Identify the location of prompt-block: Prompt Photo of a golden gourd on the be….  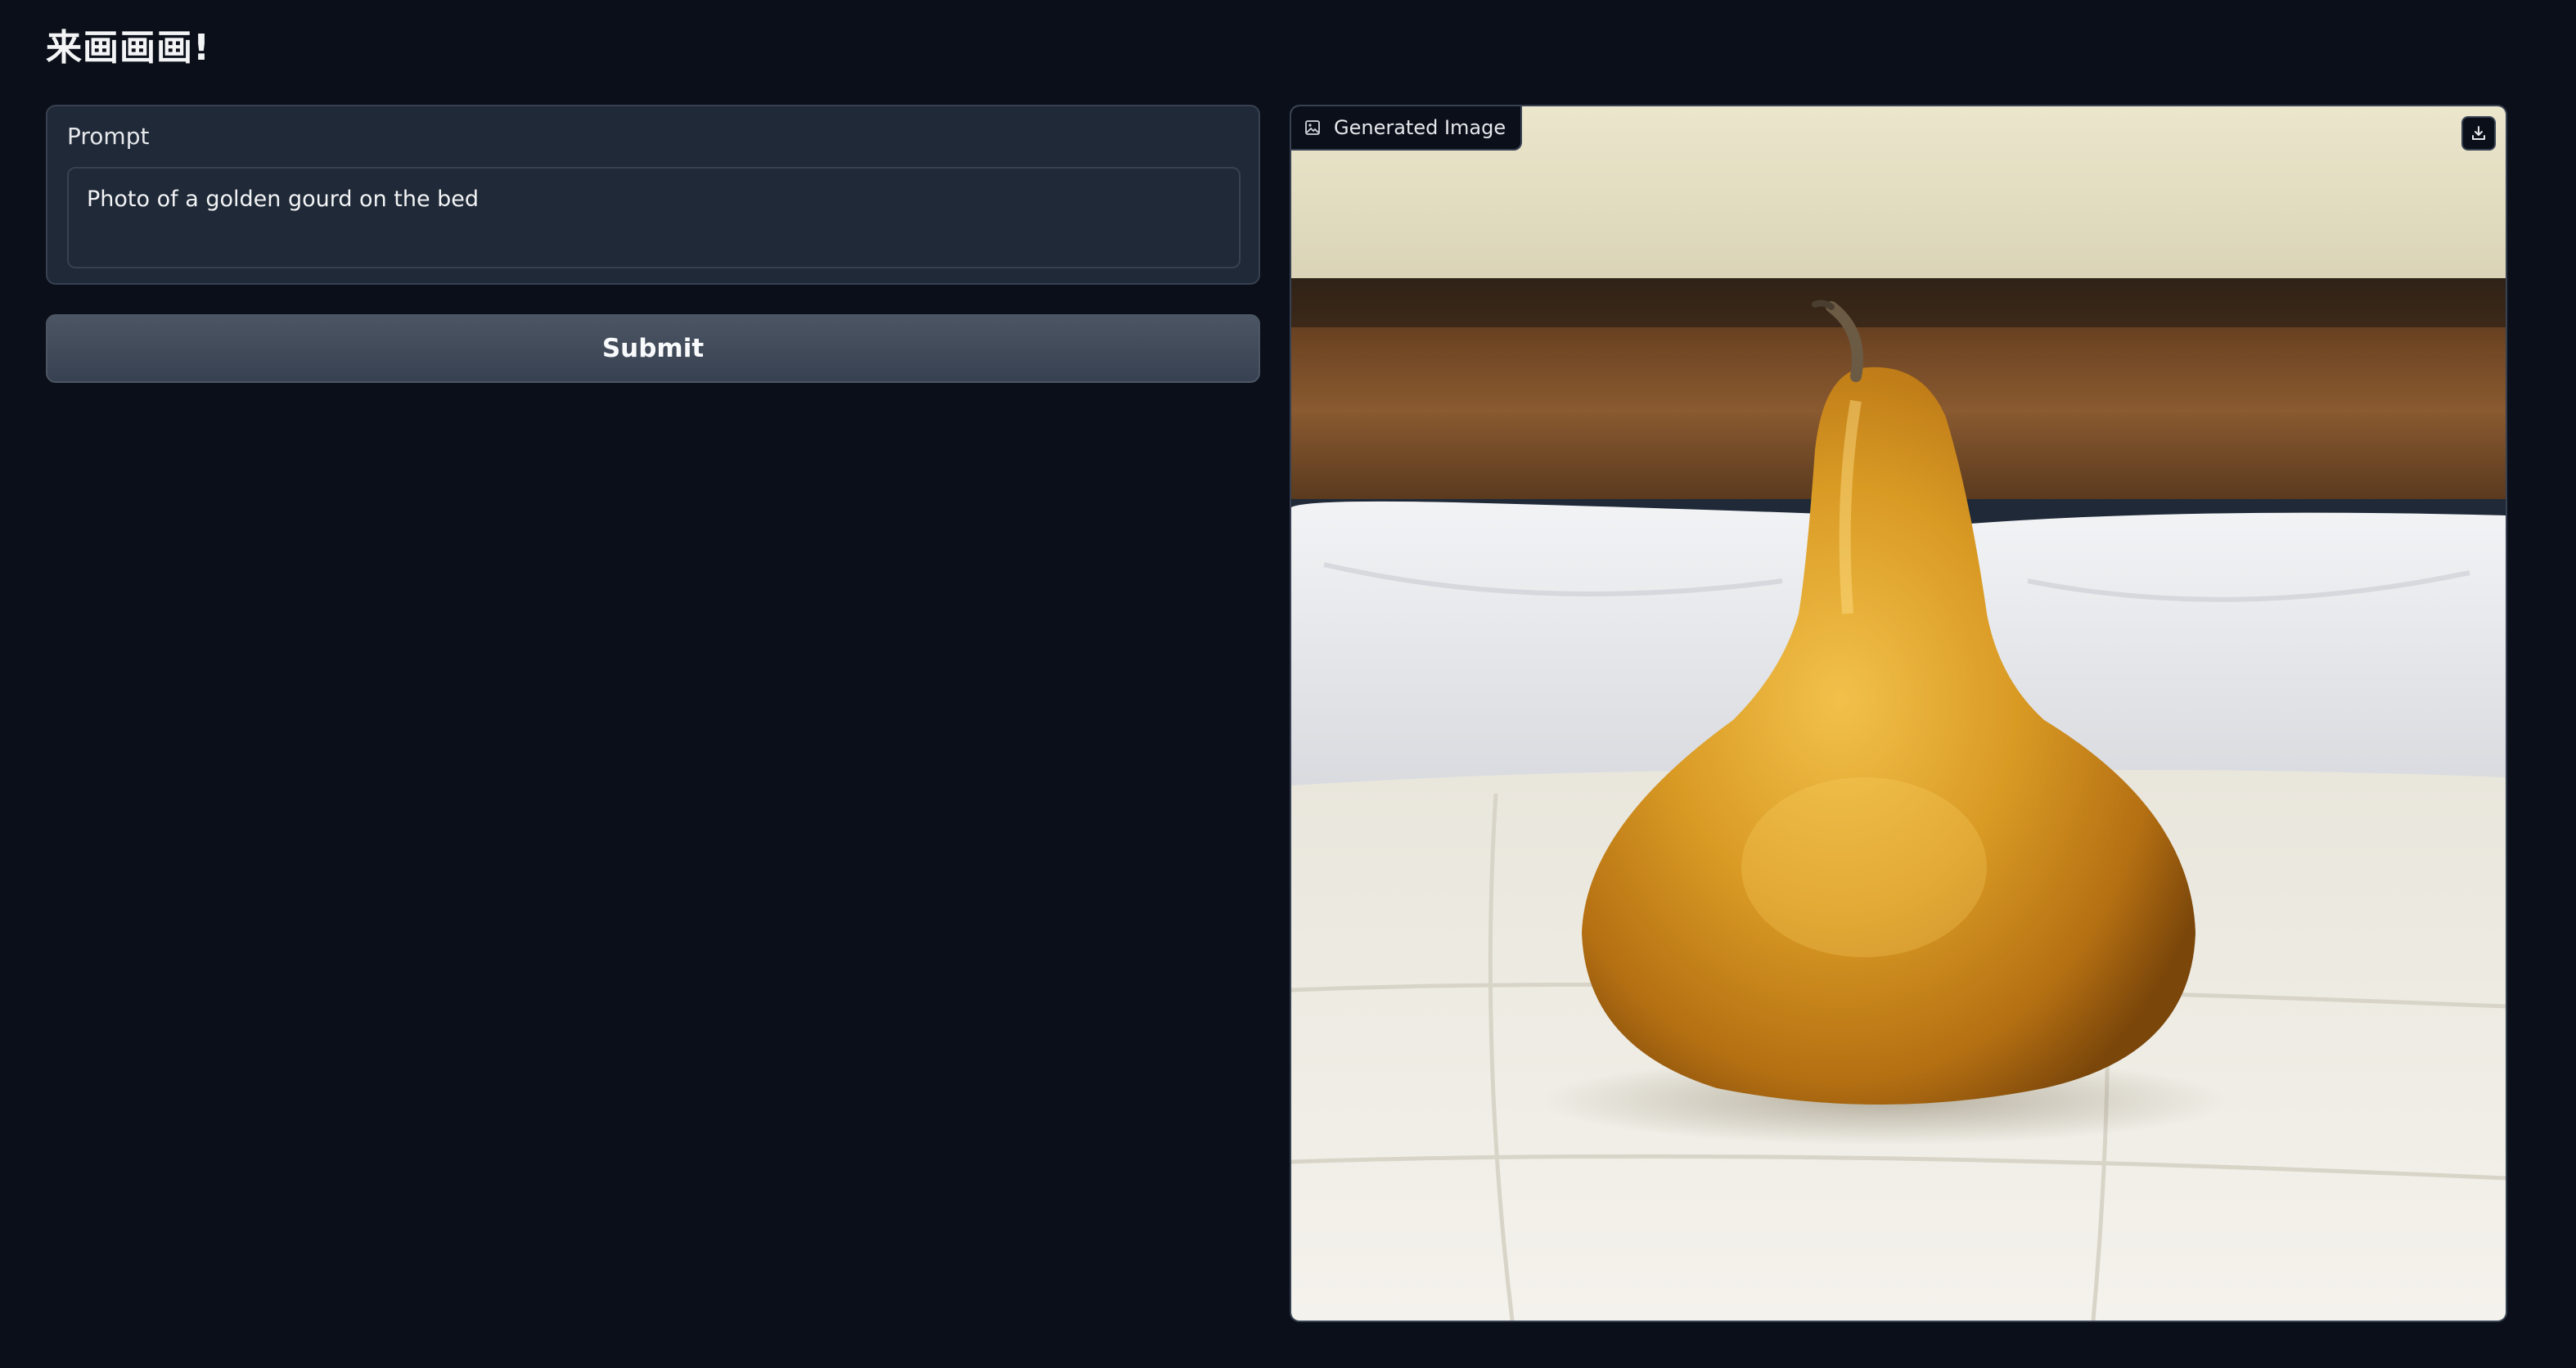
(653, 195).